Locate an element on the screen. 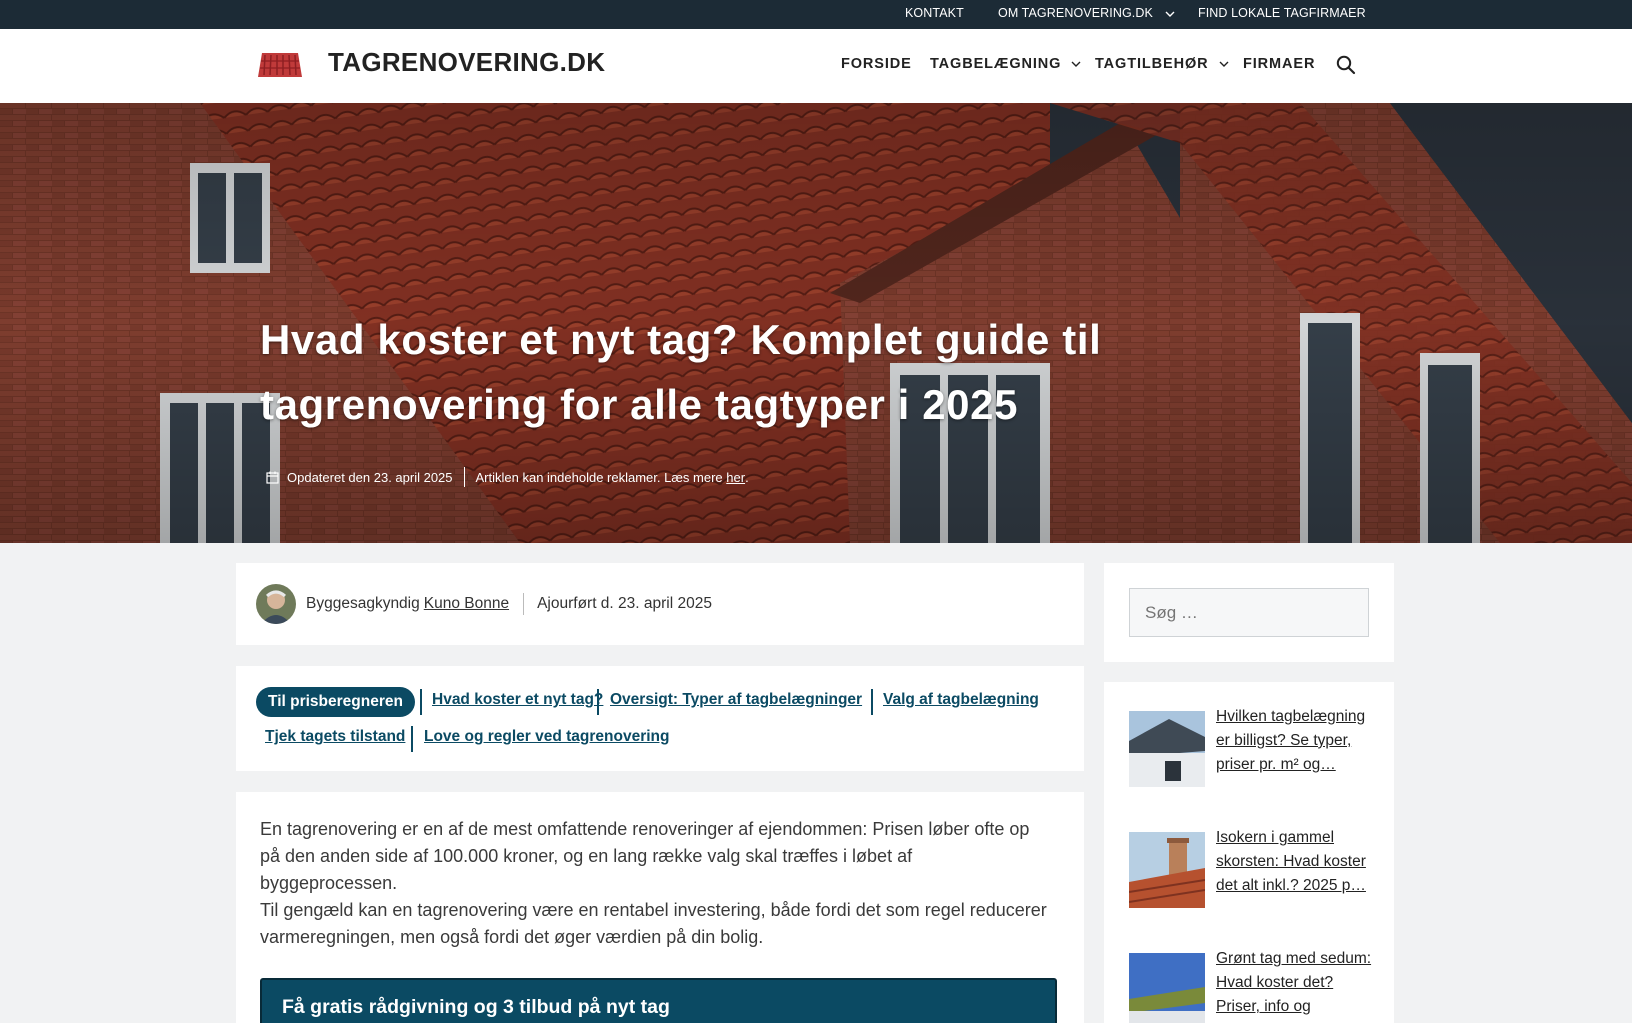 The width and height of the screenshot is (1632, 1023). ad-notice-period: . is located at coordinates (747, 477).